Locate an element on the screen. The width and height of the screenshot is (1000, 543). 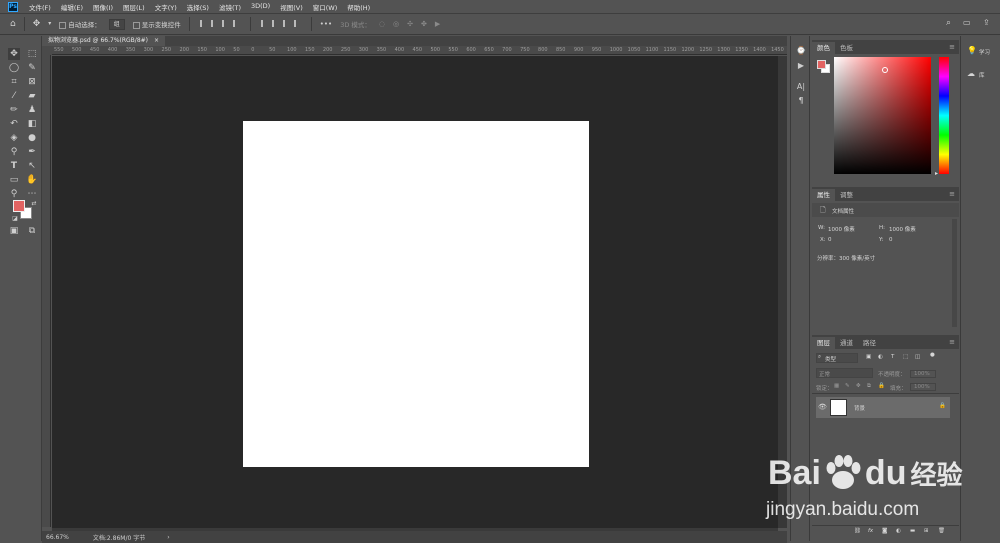
auto-select-checkbox: 自动选择： is located at coordinates (80, 24).